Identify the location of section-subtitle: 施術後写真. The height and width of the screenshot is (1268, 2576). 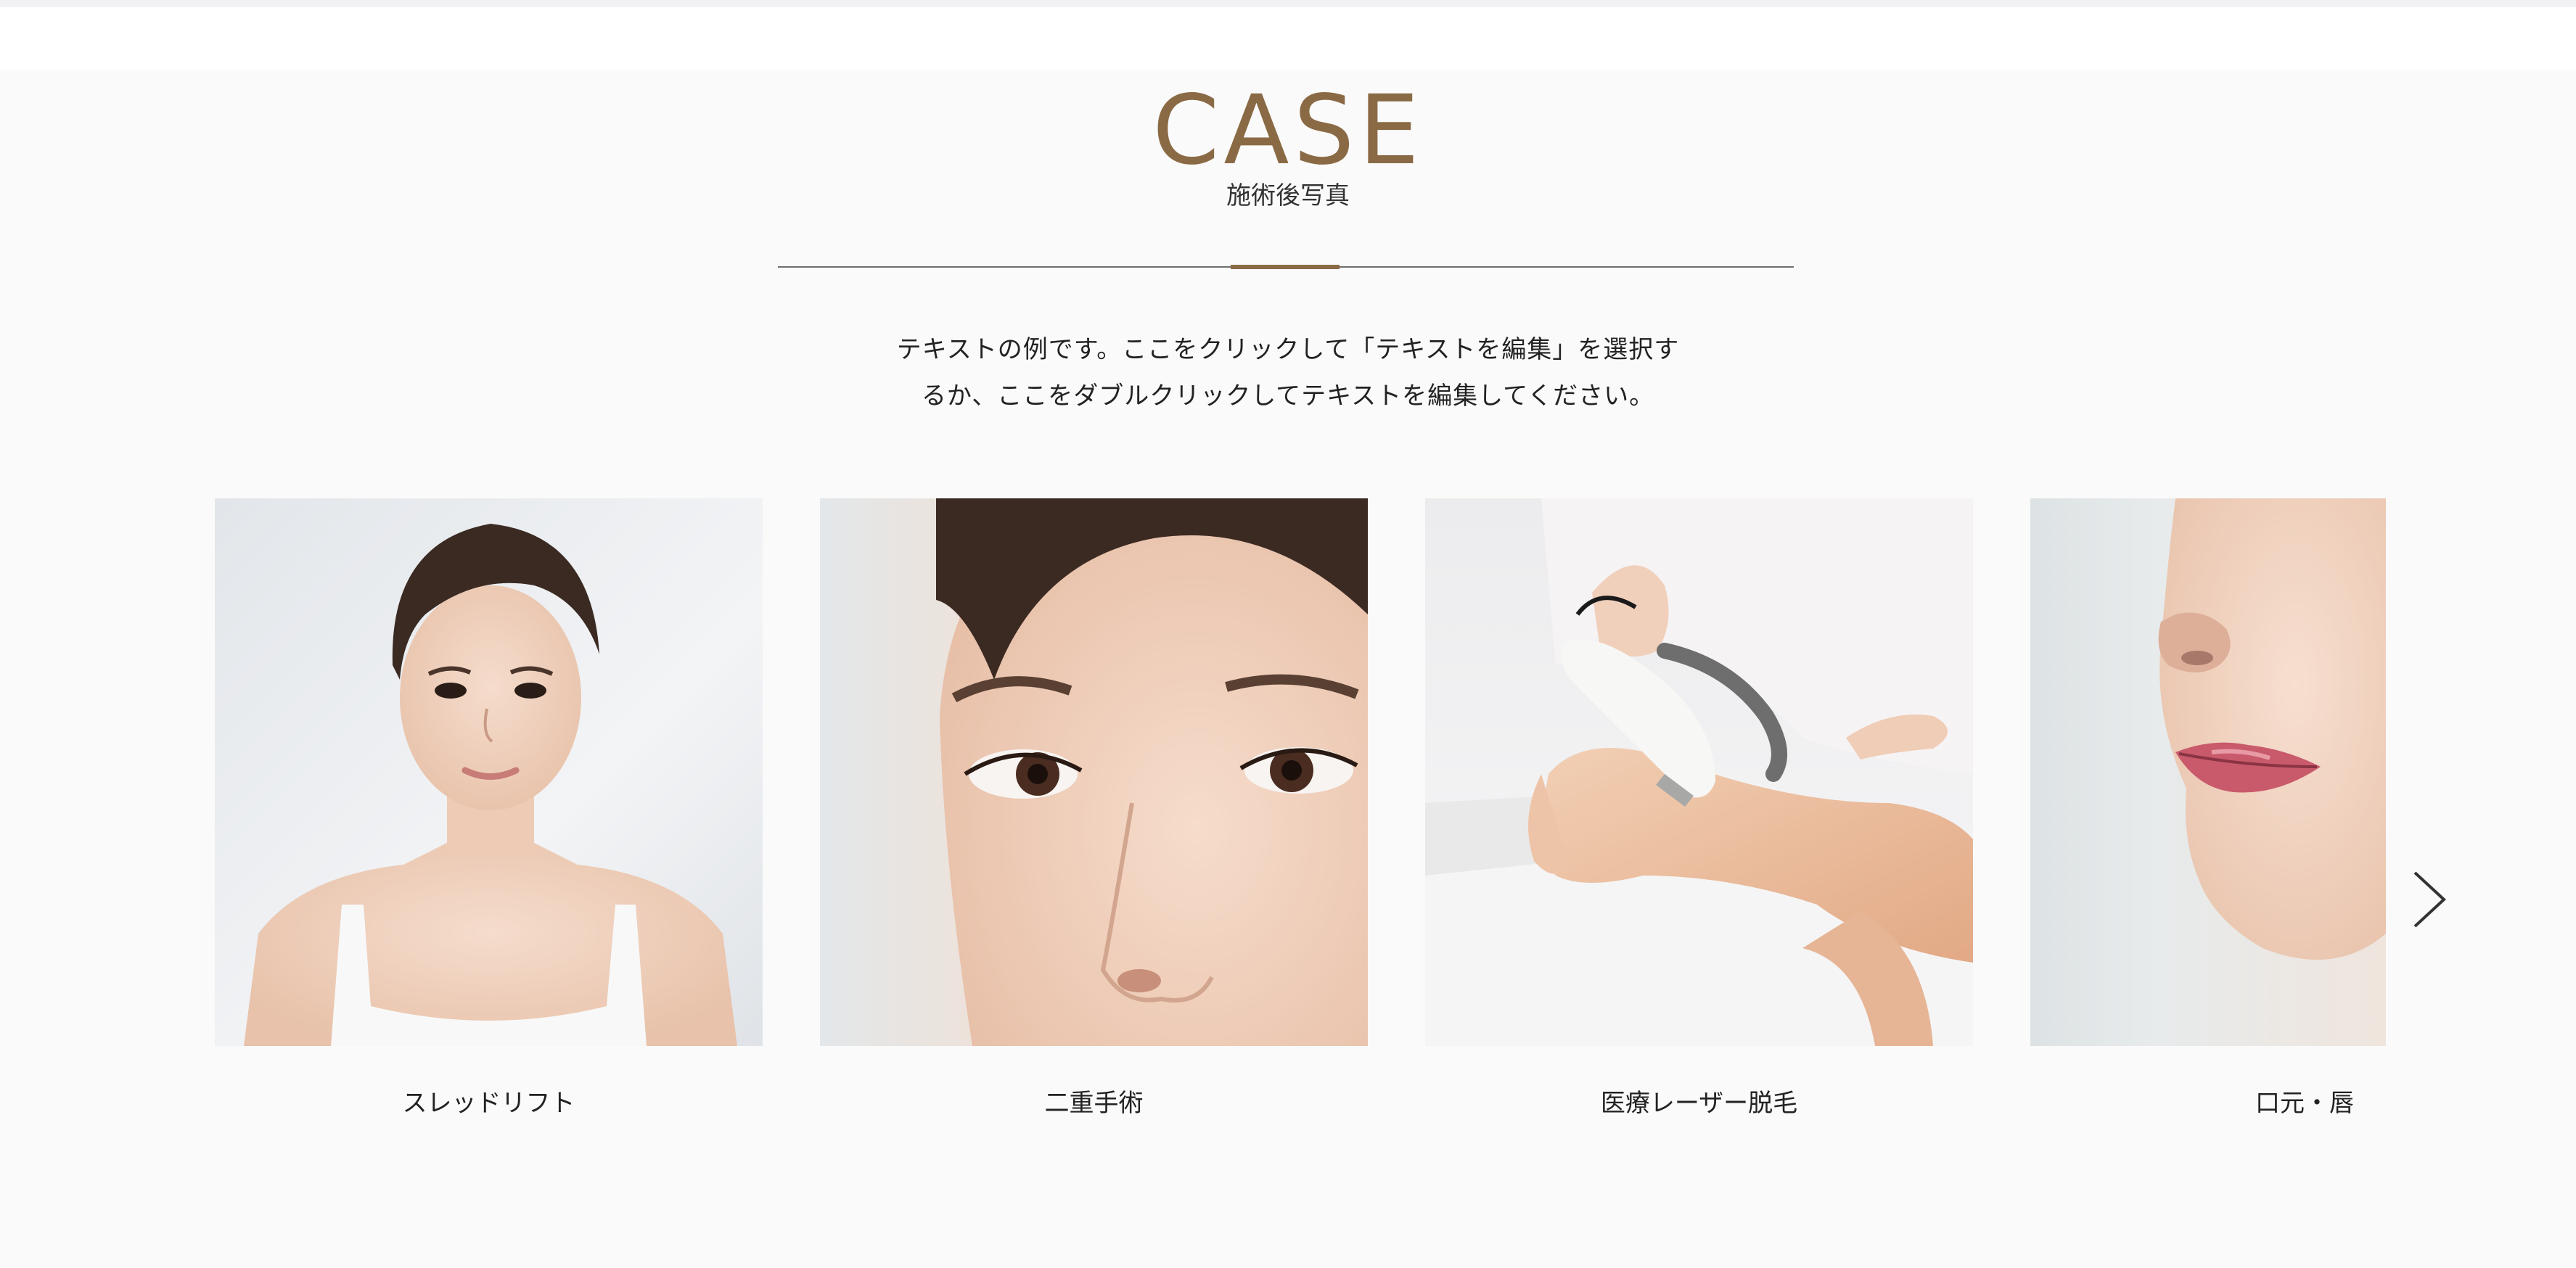
(1288, 196).